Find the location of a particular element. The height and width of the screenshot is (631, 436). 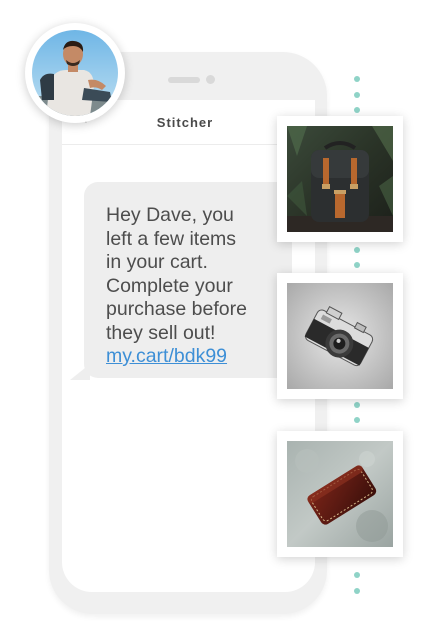

product-card-backpack is located at coordinates (340, 179).